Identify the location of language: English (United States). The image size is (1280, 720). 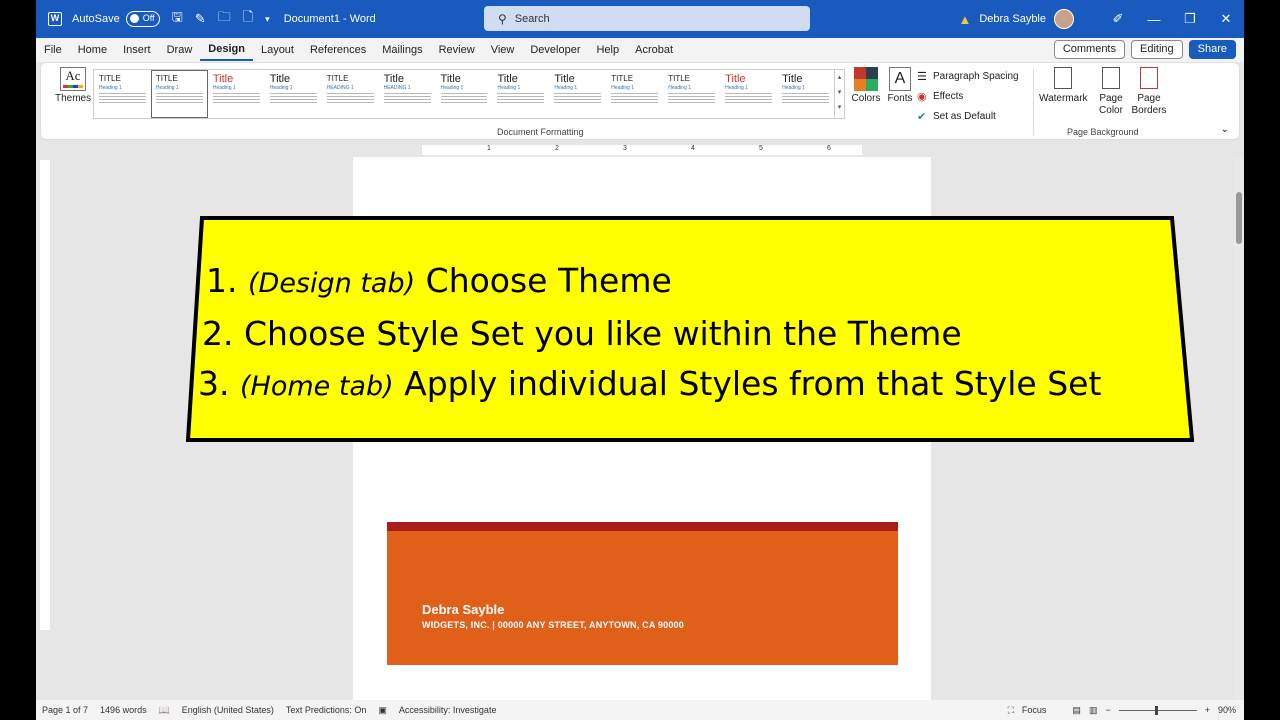
(228, 710).